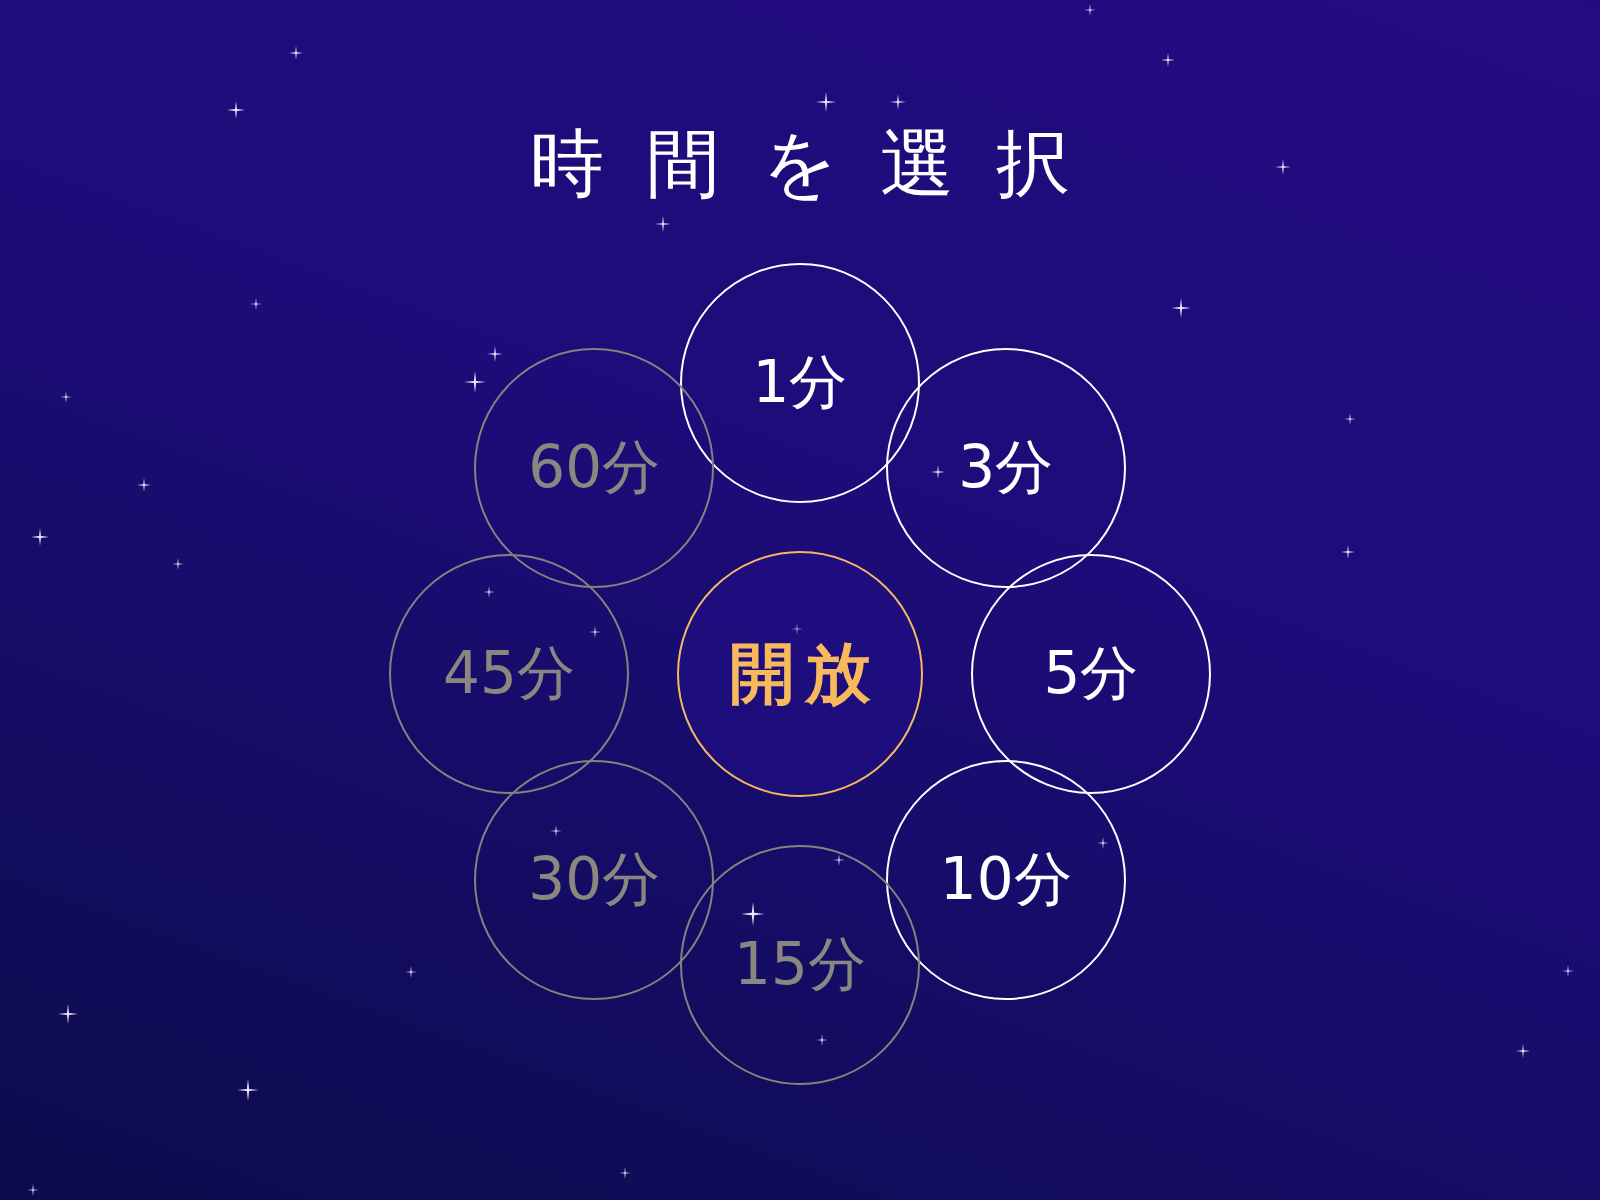 The image size is (1600, 1200). I want to click on screen-title: 時間を選択, so click(820, 163).